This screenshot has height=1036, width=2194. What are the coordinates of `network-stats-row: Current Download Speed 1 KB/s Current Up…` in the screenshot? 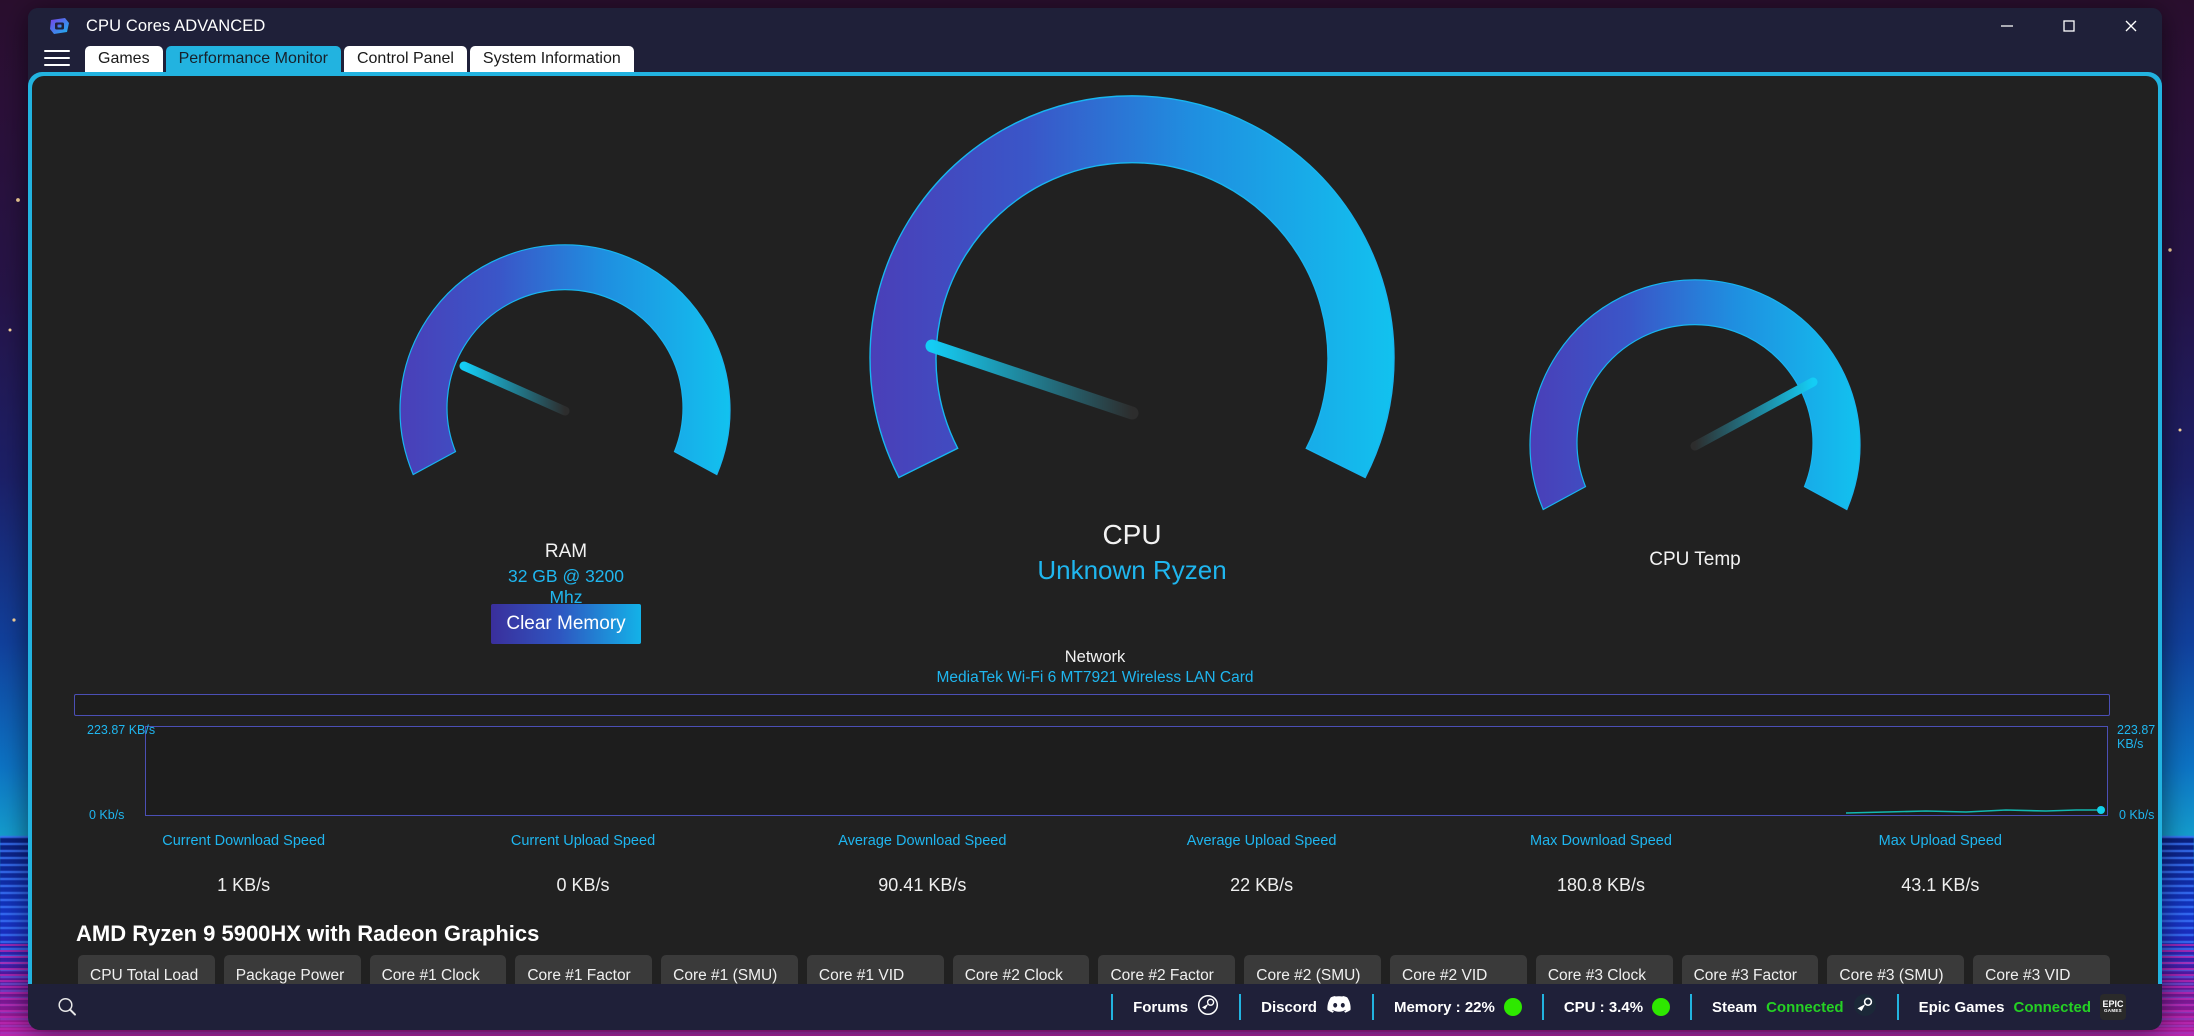 It's located at (1092, 864).